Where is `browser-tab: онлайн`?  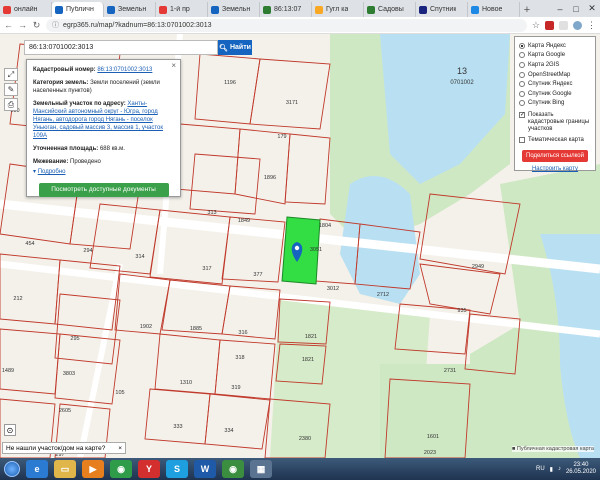 browser-tab: онлайн is located at coordinates (26, 9).